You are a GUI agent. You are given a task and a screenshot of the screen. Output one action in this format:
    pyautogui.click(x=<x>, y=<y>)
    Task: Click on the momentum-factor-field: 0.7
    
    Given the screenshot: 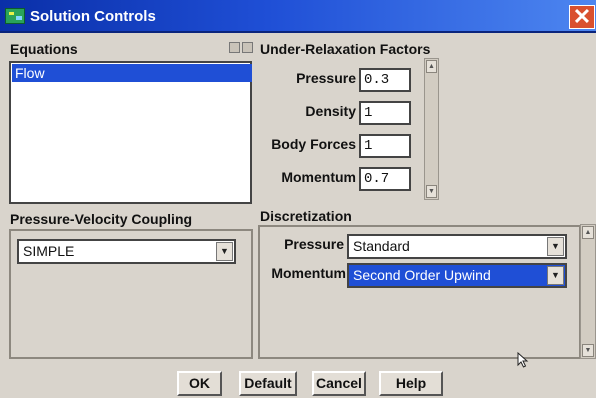 What is the action you would take?
    pyautogui.click(x=385, y=179)
    